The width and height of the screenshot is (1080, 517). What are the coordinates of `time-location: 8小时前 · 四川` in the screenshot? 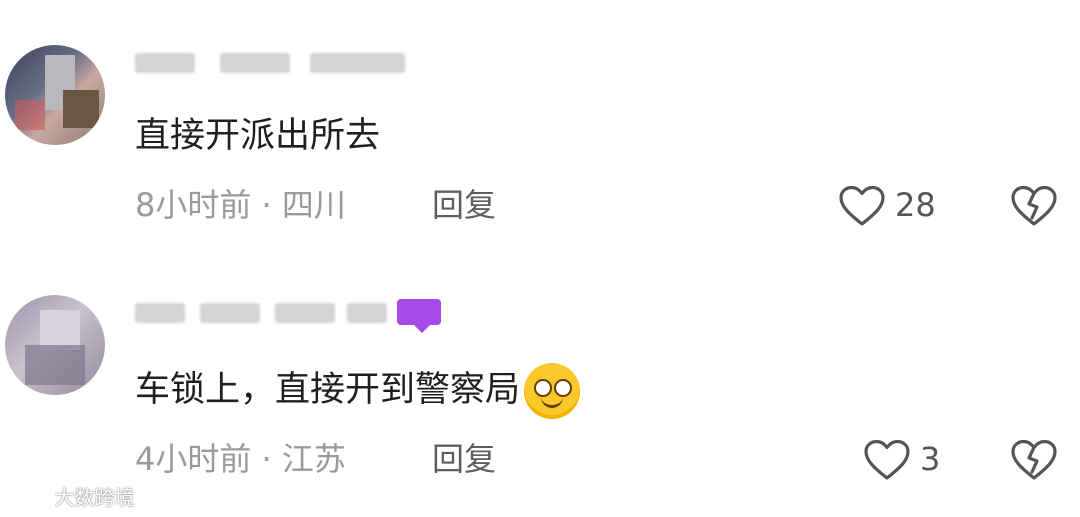 It's located at (240, 205).